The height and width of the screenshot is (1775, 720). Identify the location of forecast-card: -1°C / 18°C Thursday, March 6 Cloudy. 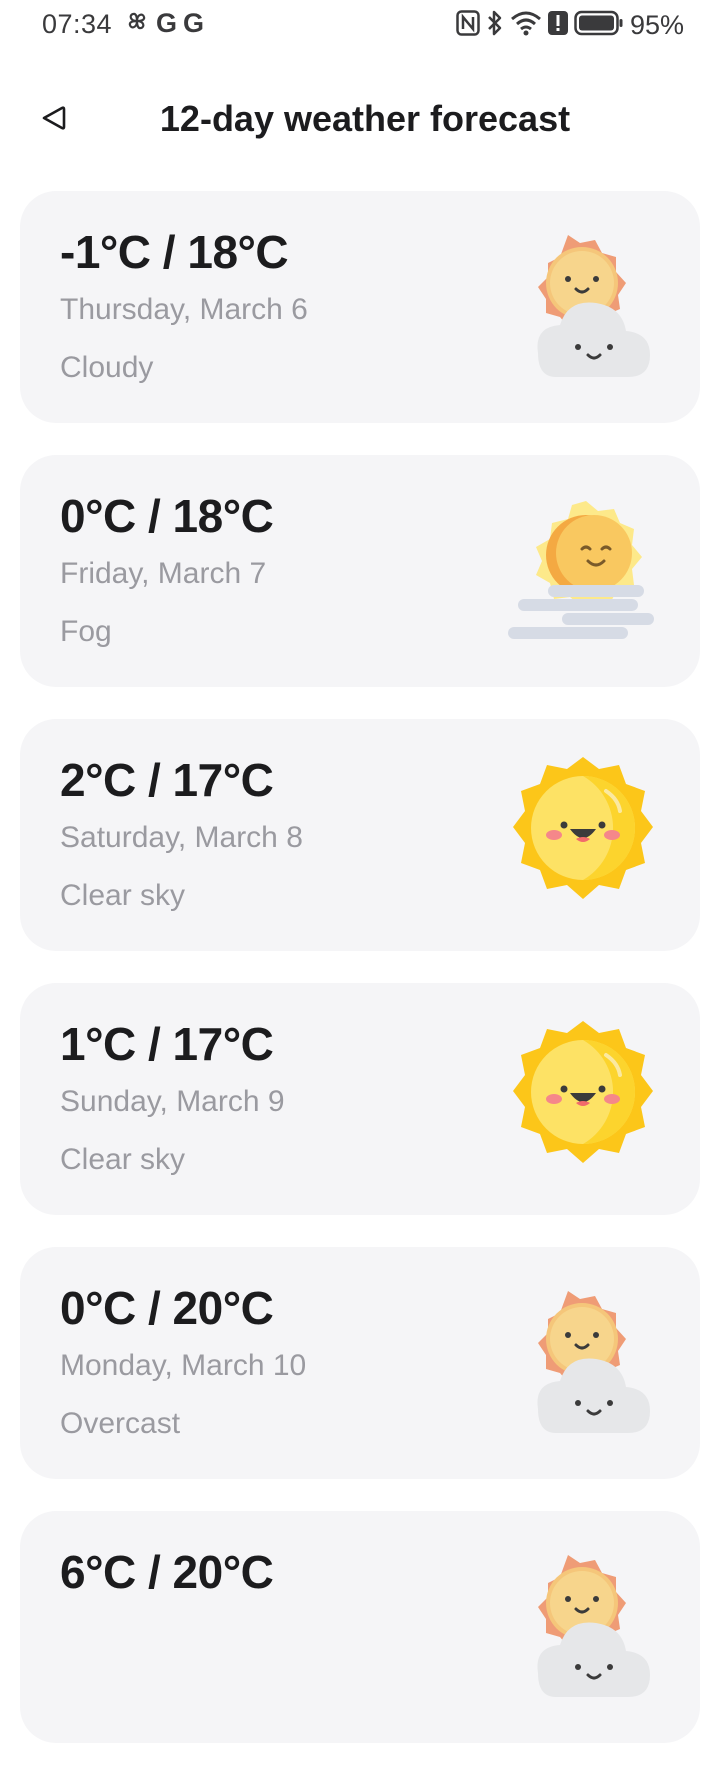
(360, 307).